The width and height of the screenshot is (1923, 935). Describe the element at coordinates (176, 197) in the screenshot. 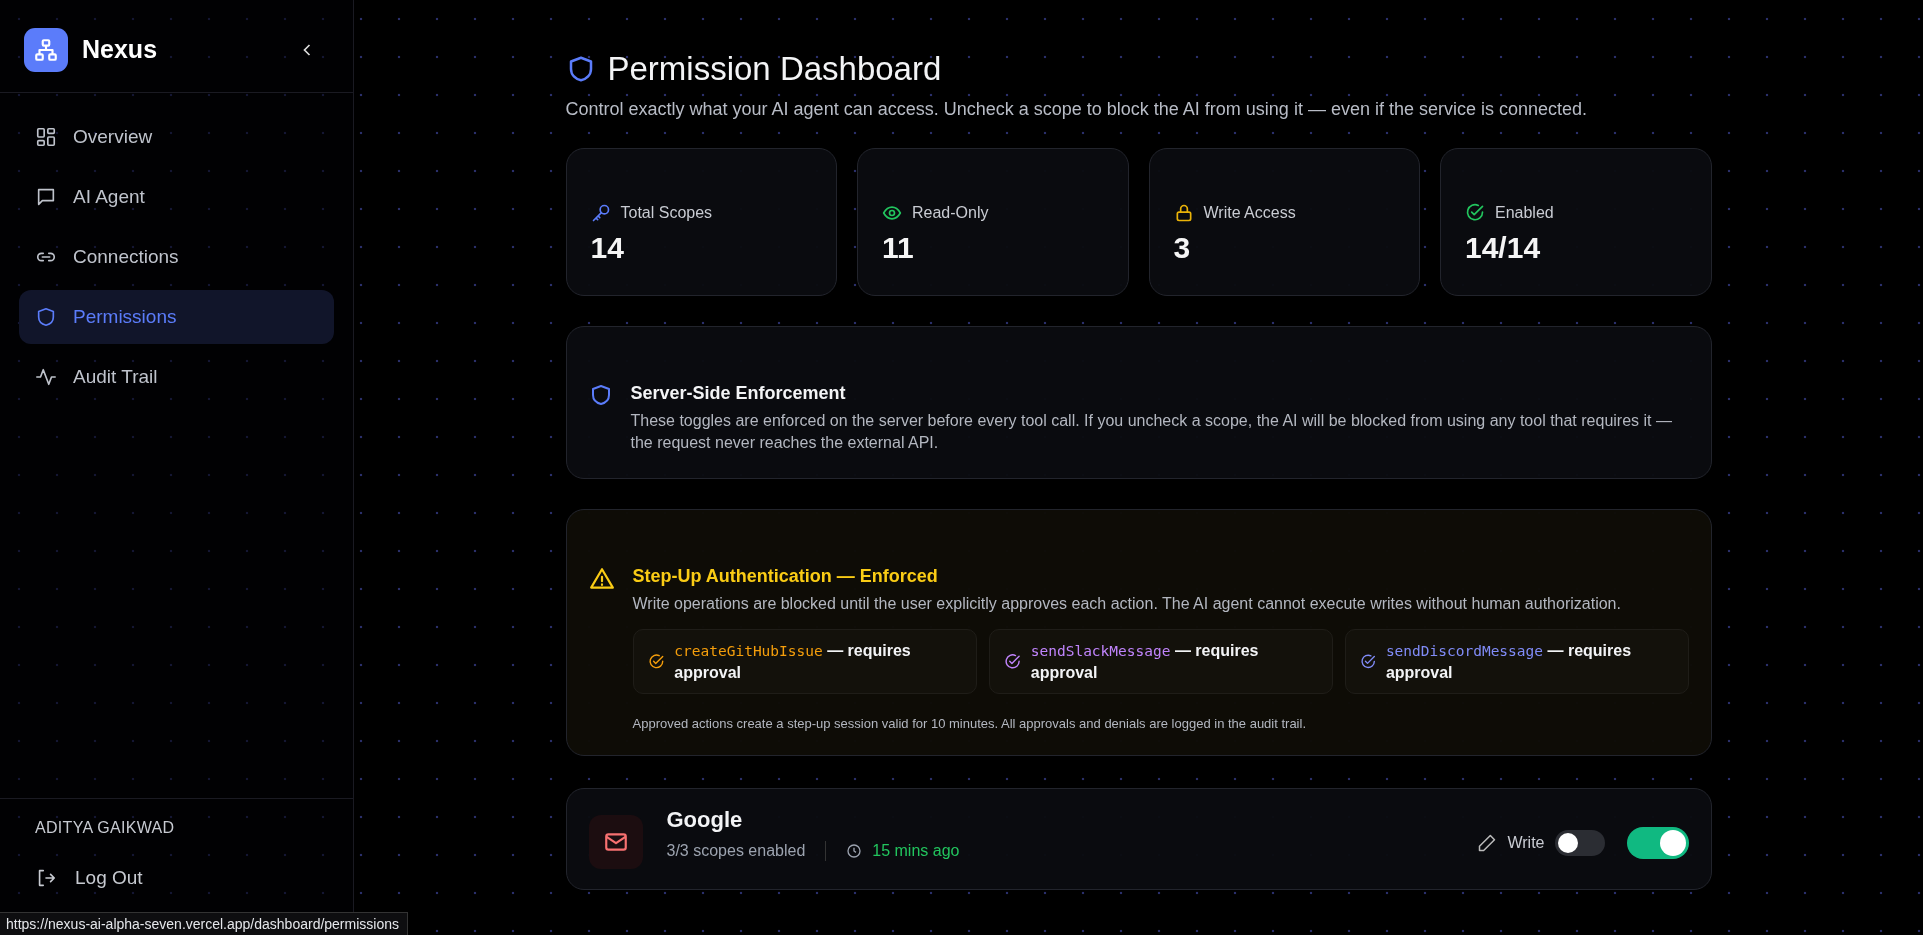

I see `nav-item: AI Agent` at that location.